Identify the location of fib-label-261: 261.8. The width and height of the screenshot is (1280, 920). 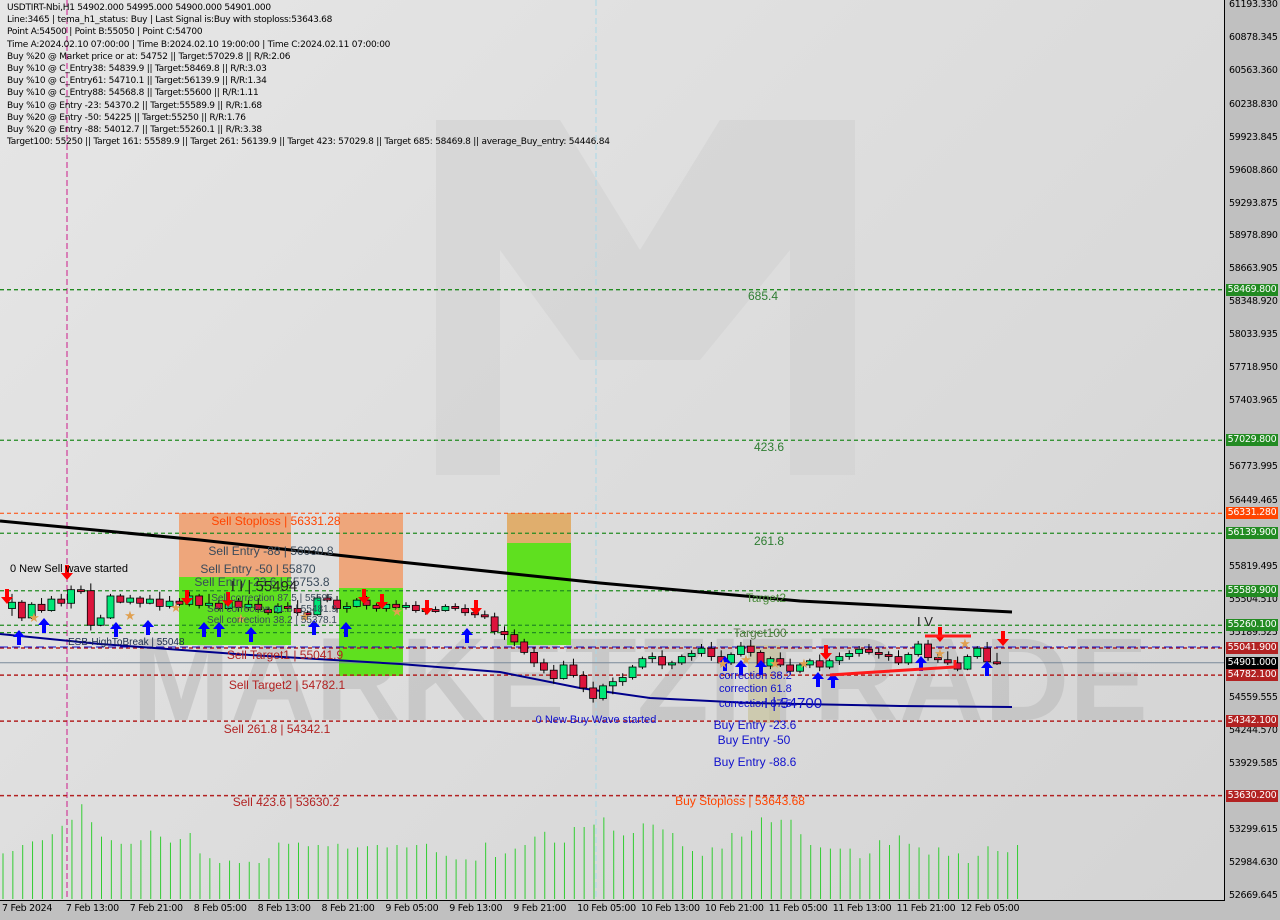
(769, 541).